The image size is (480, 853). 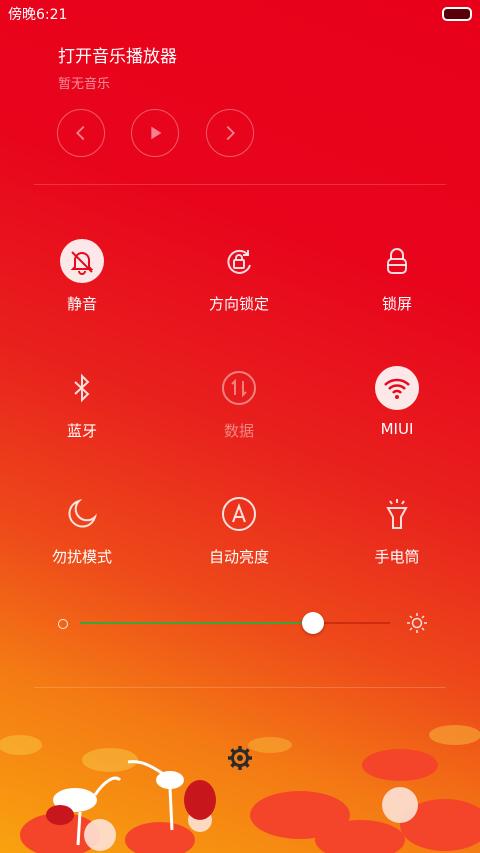 What do you see at coordinates (239, 284) in the screenshot?
I see `toggle-rotation-lock: 方向锁定` at bounding box center [239, 284].